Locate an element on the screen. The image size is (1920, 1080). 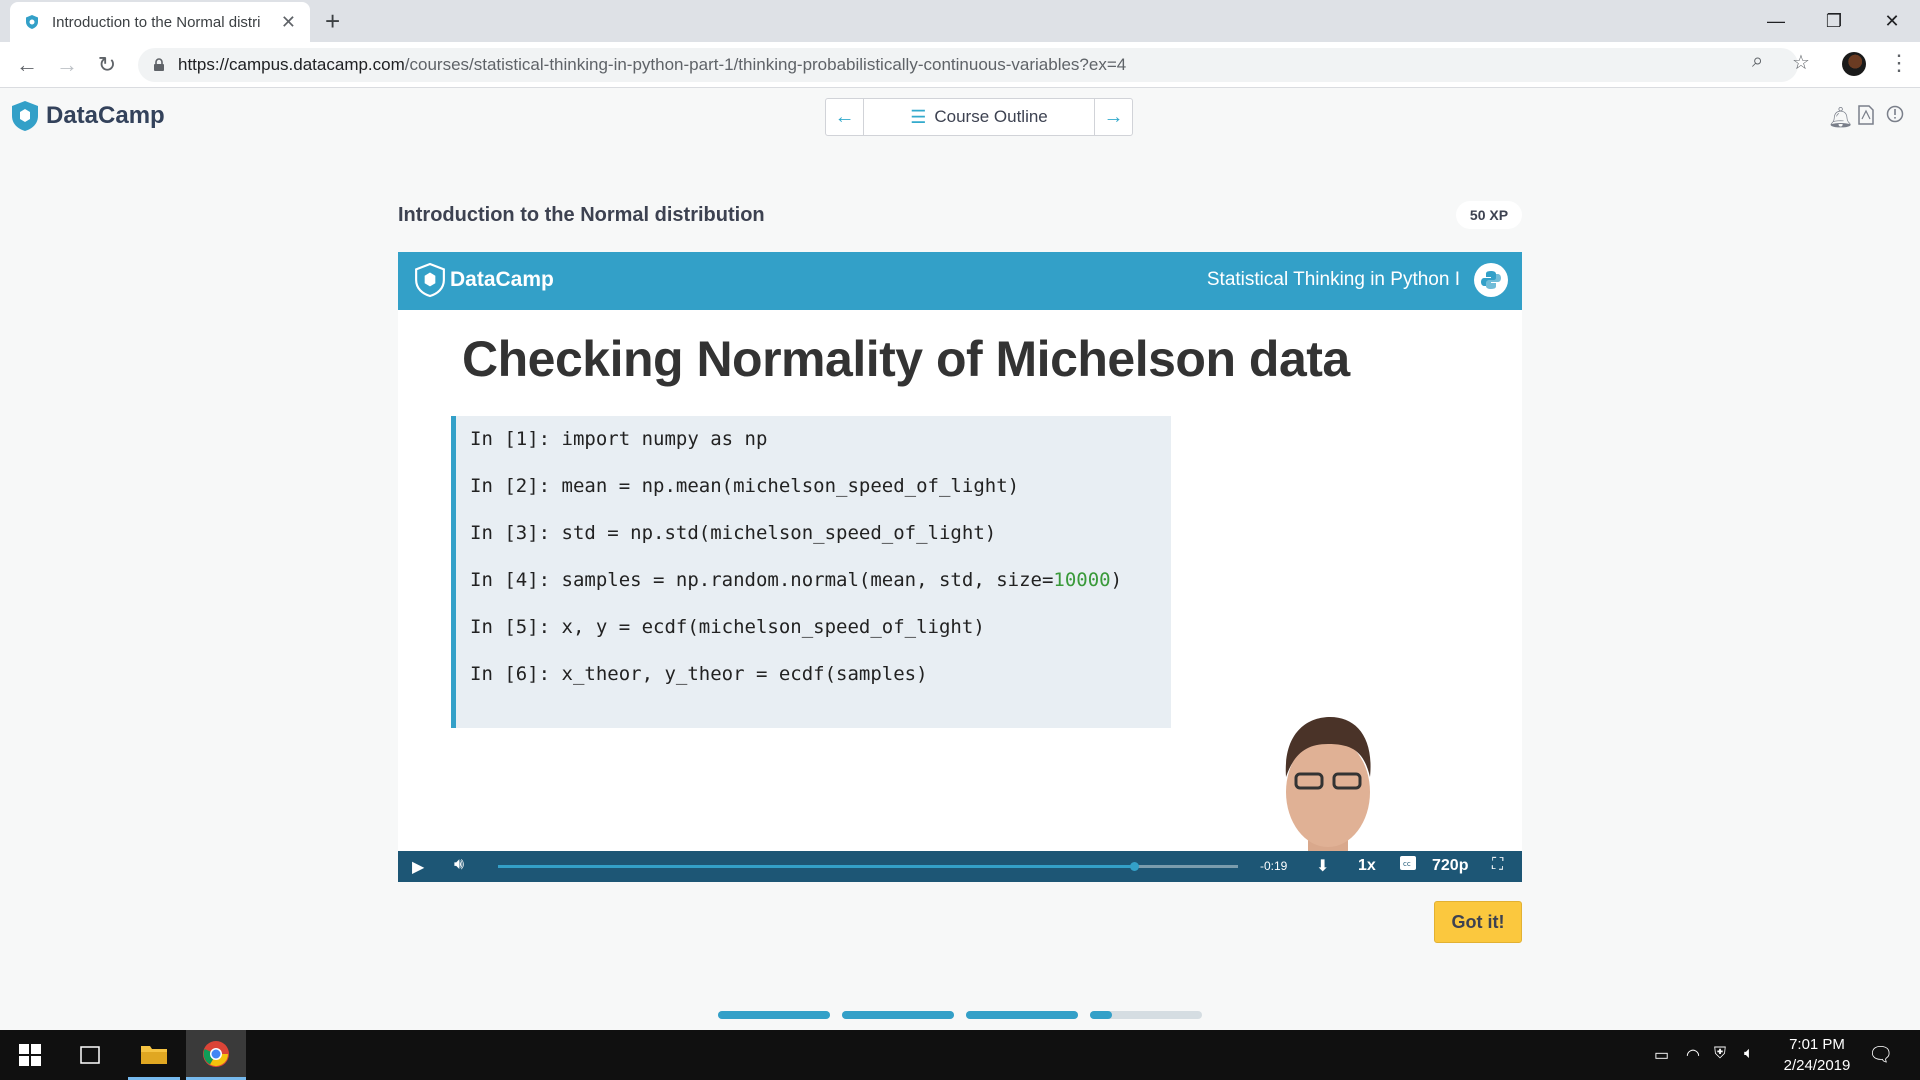
restore-icon: ❐ is located at coordinates (1834, 21).